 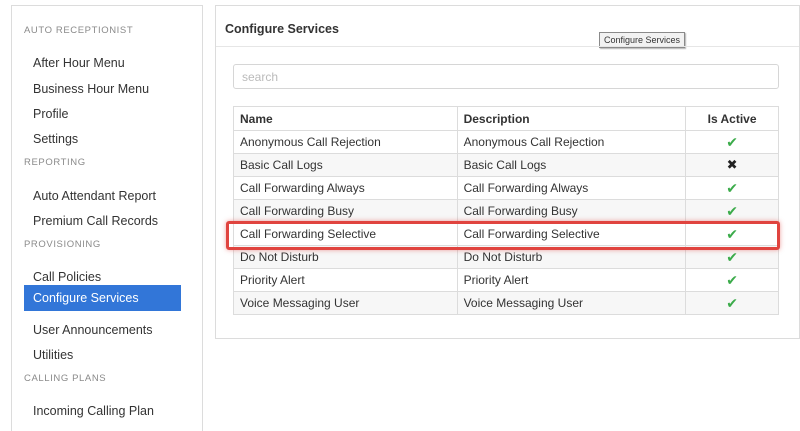 I want to click on service-description-cell: Call Forwarding Selective, so click(x=571, y=234).